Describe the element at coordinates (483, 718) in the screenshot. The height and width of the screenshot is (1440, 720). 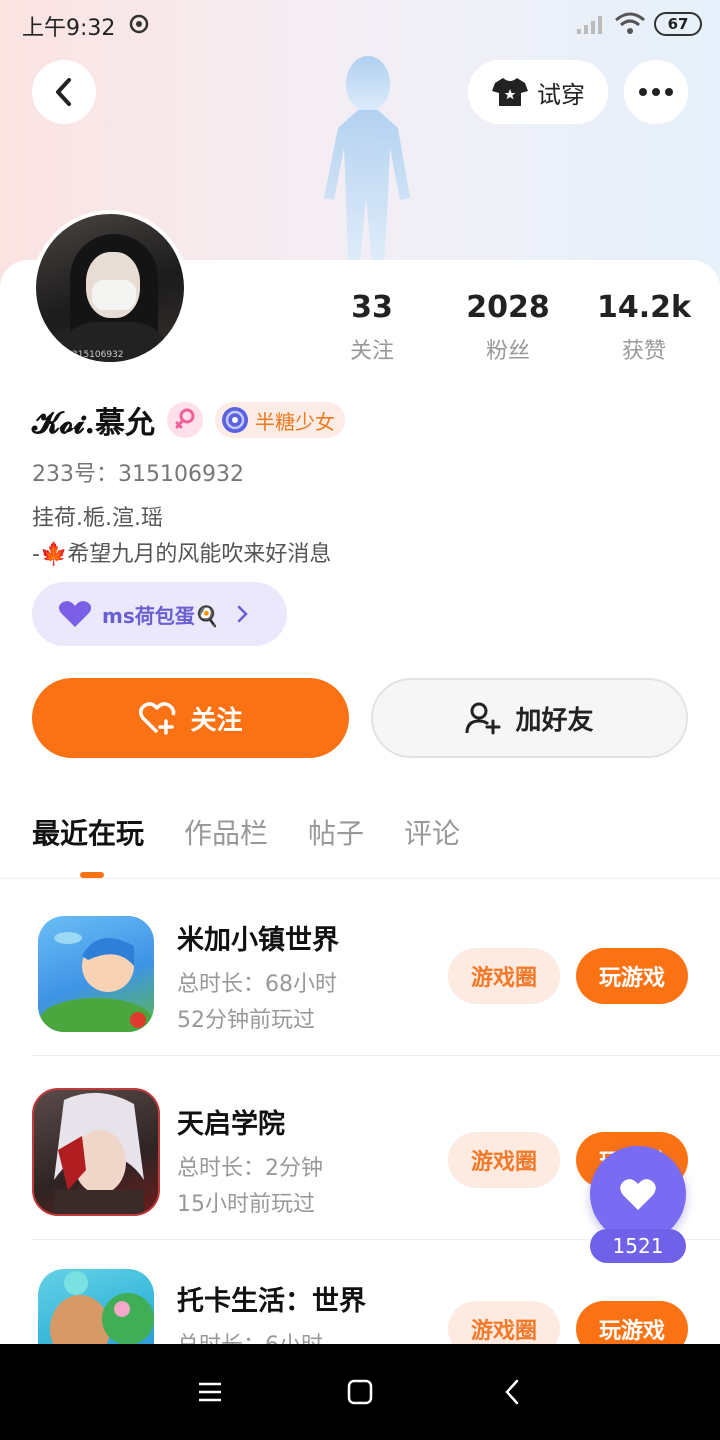
I see `add-user-icon` at that location.